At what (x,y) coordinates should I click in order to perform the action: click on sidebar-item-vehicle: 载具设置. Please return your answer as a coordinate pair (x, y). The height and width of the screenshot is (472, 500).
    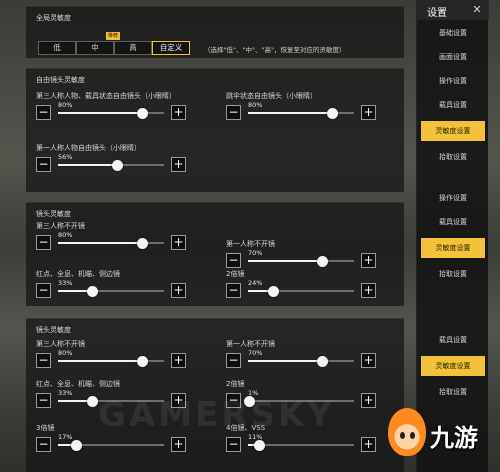
    Looking at the image, I should click on (453, 105).